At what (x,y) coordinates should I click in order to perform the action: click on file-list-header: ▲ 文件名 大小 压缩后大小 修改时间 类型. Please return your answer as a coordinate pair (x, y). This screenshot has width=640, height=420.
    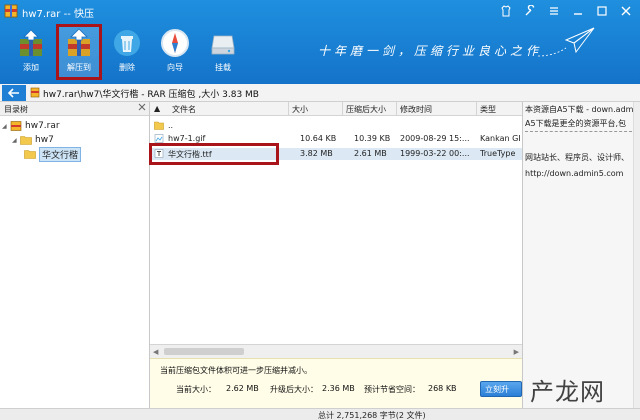
    Looking at the image, I should click on (336, 109).